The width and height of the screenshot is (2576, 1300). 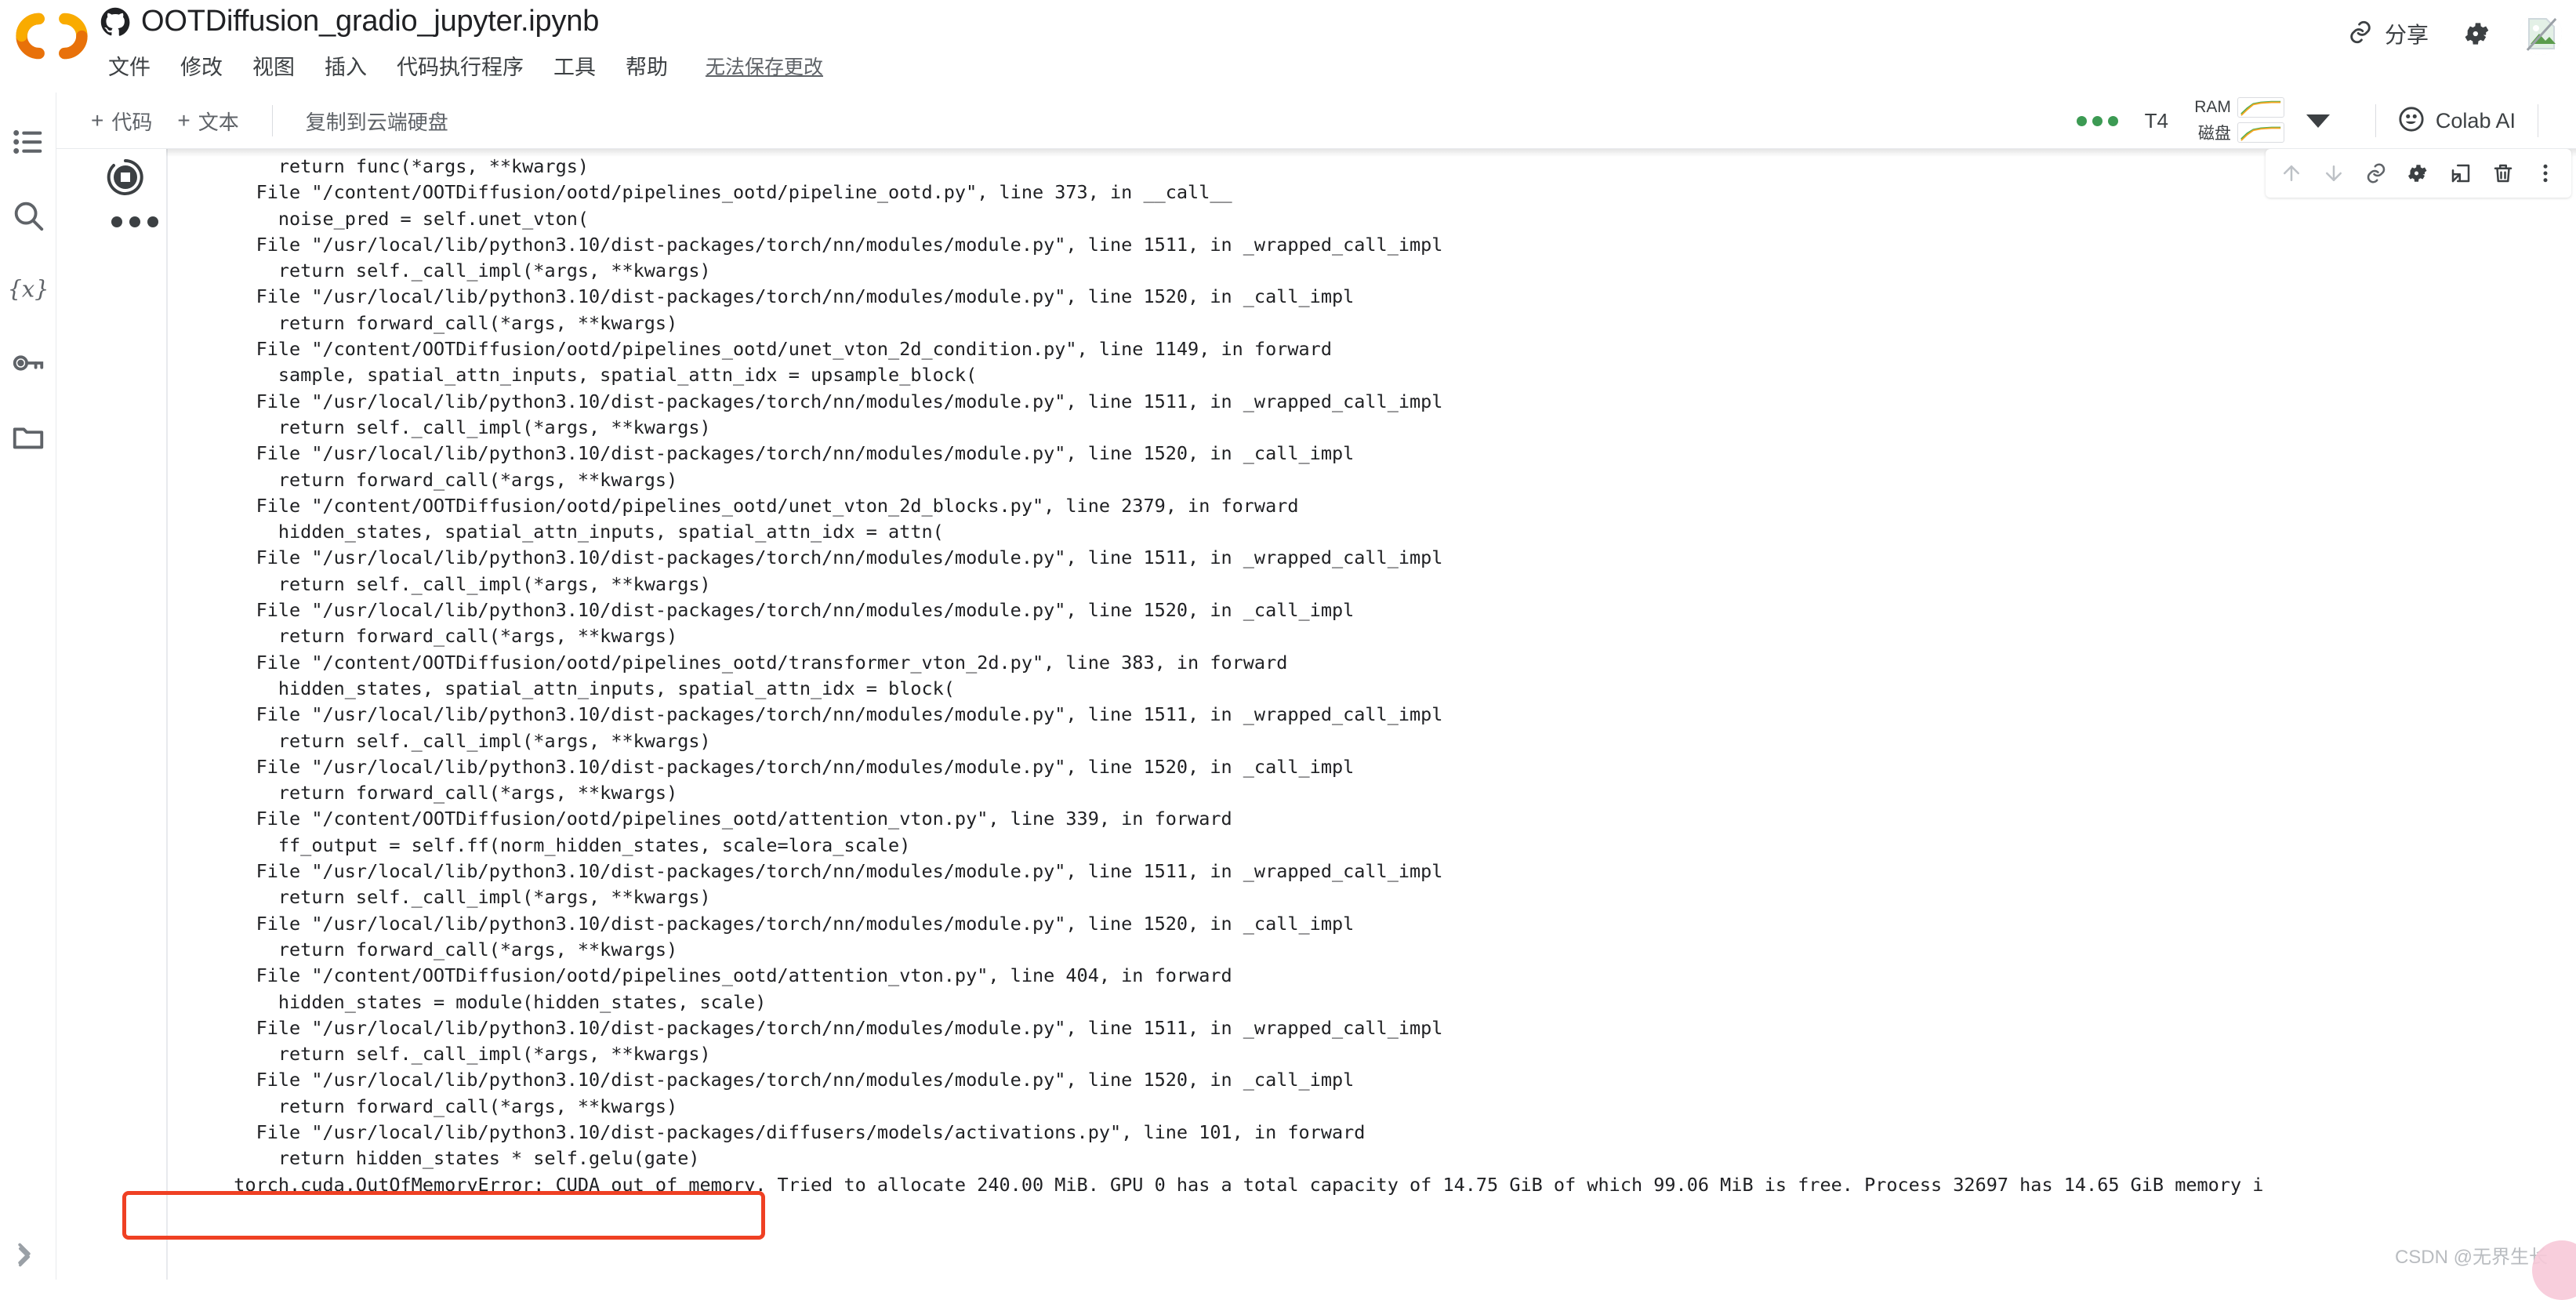 I want to click on notebook-title-row: OOTDiffusion_gradio_jupyter.ipynb, so click(x=349, y=21).